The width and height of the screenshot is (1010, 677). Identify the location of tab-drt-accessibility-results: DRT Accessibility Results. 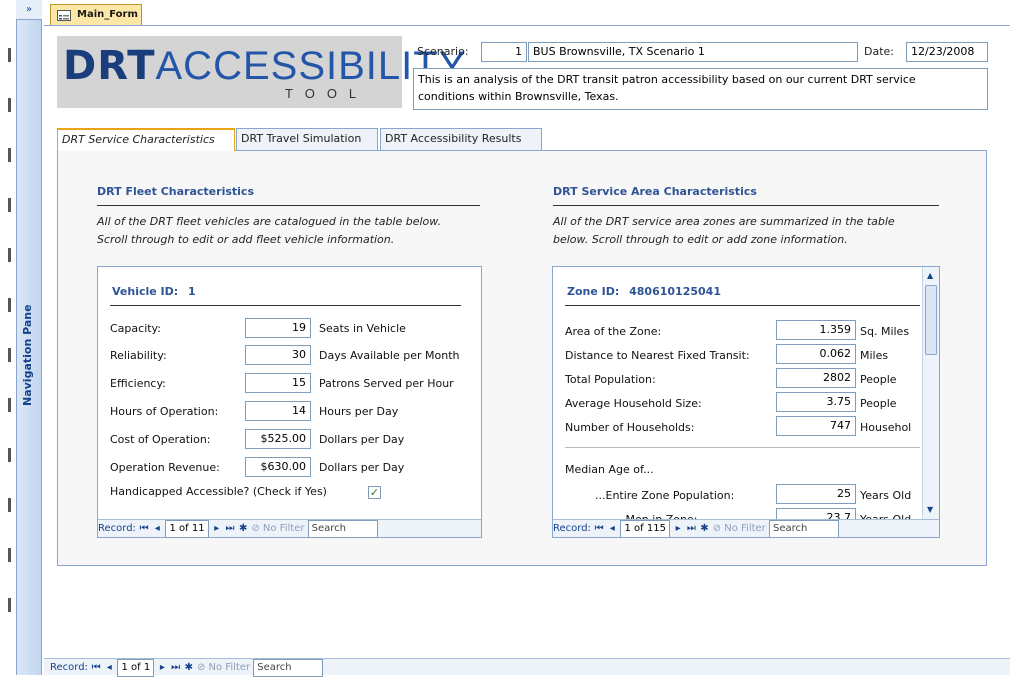
(461, 139).